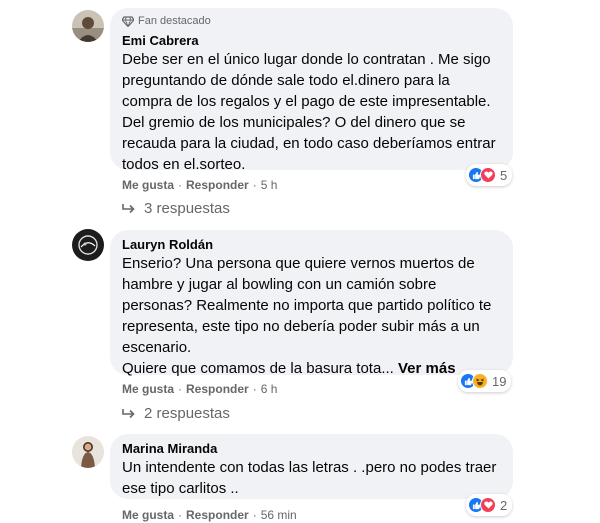  Describe the element at coordinates (187, 413) in the screenshot. I see `replies-label: 2 respuestas` at that location.